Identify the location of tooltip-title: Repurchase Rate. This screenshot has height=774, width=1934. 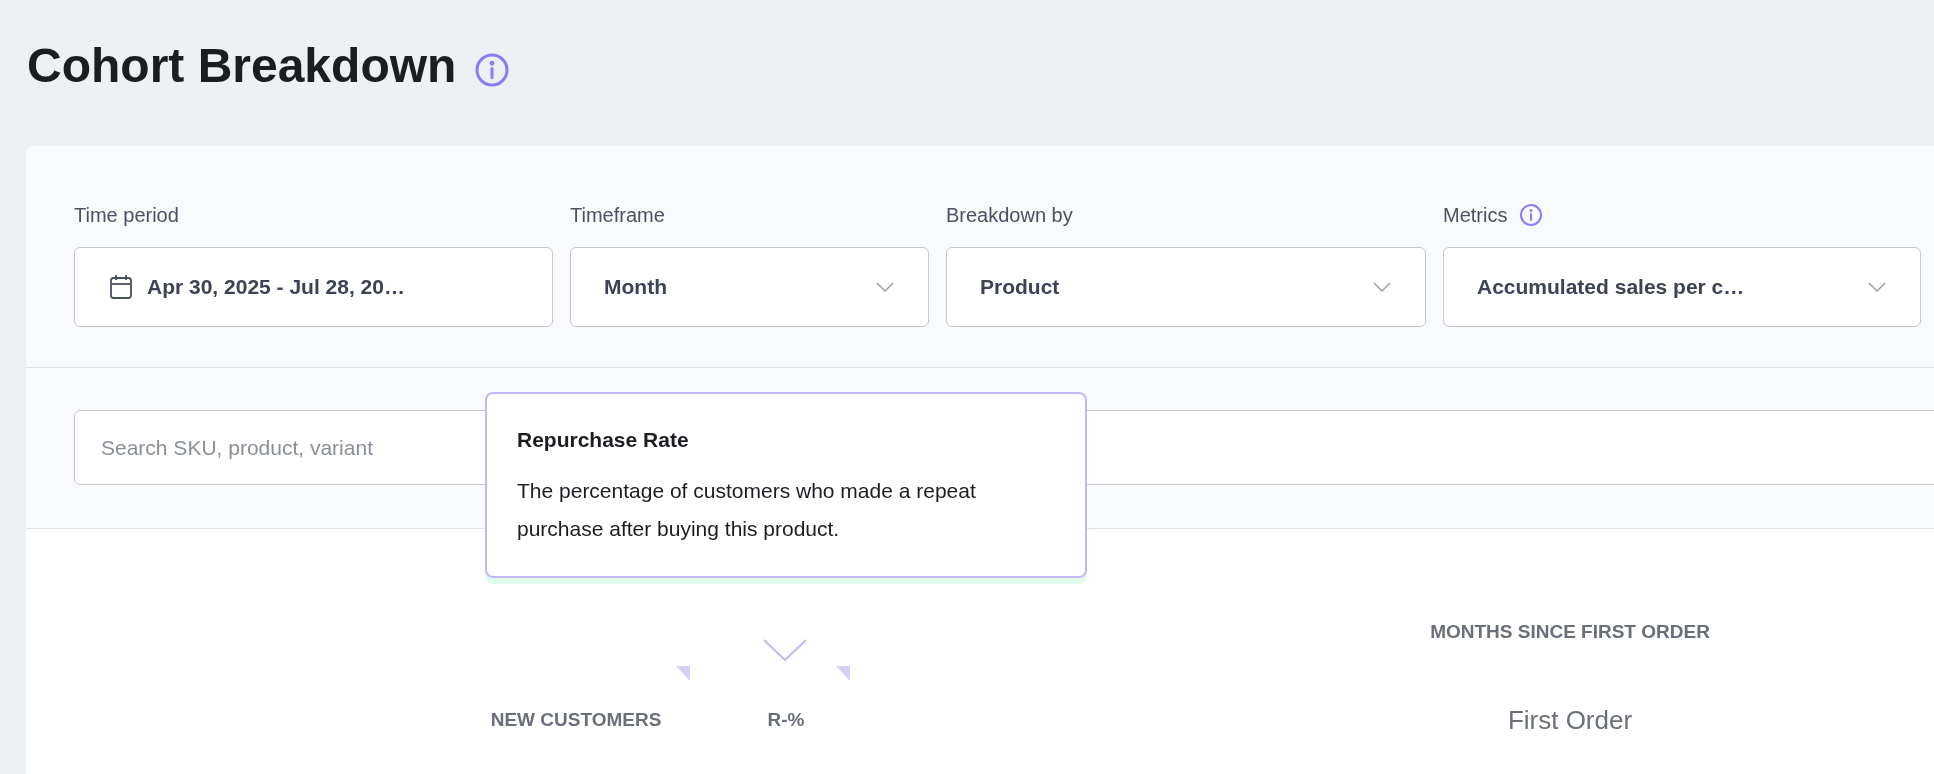
(603, 440).